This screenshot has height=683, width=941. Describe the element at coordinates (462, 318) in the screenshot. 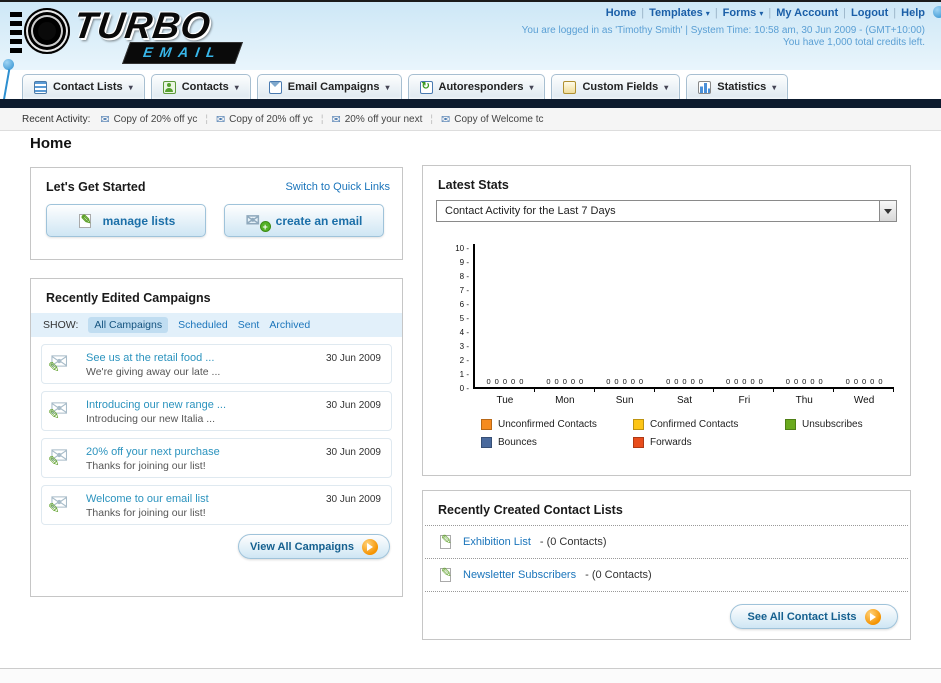

I see `chart-y-axis: 10 -9 -8 -7 -6 -5 -4 -3 -2 -1 -0 -` at that location.